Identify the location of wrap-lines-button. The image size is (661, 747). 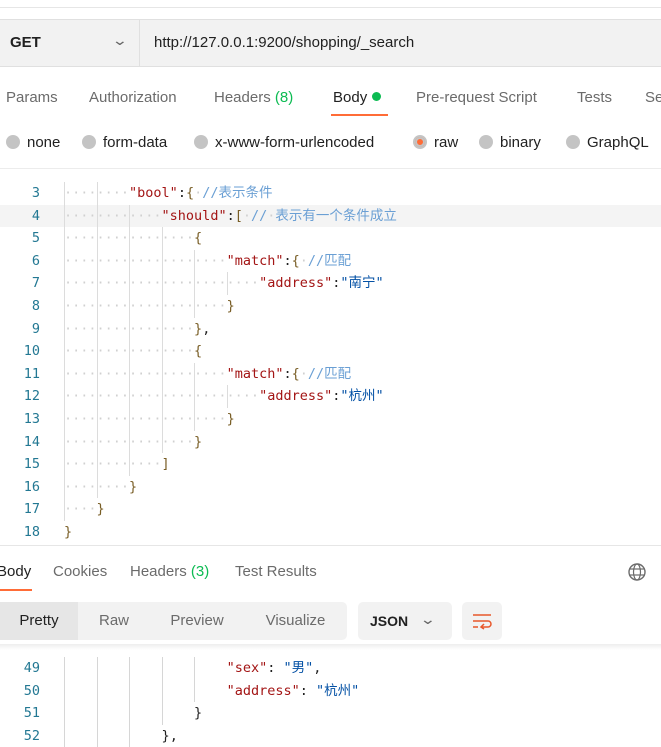
(482, 621).